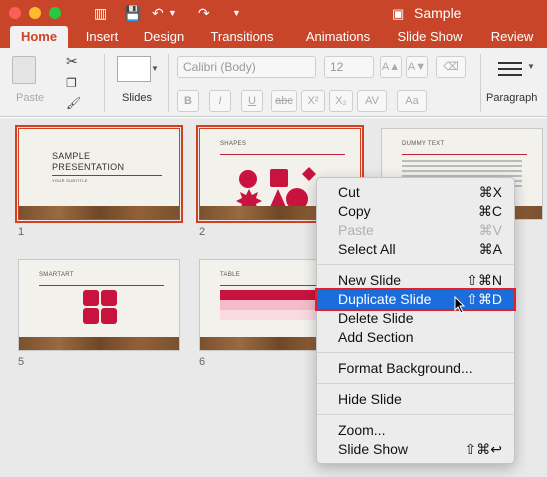 The height and width of the screenshot is (477, 547). What do you see at coordinates (73, 103) in the screenshot?
I see `format-painter-icon: 🖌` at bounding box center [73, 103].